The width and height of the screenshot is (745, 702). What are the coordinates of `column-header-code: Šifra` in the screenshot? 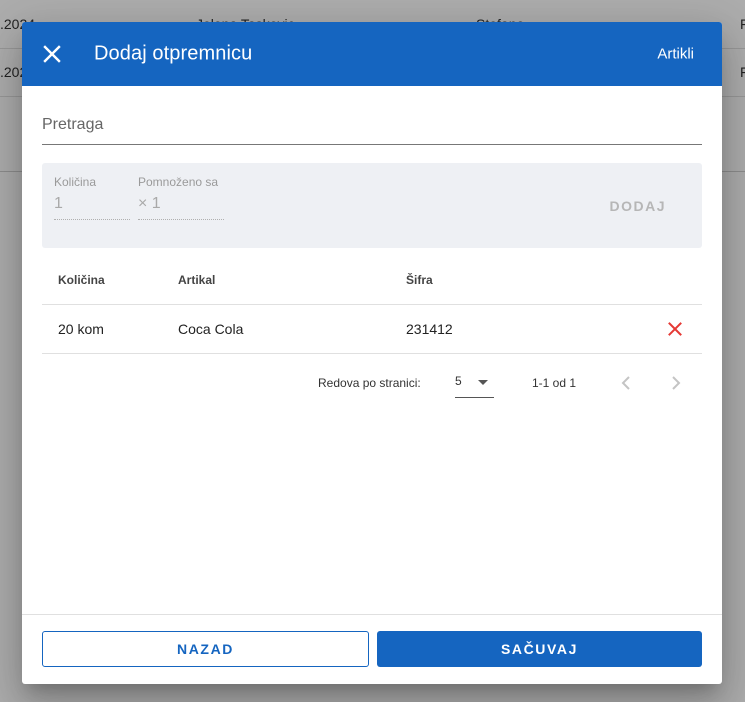 It's located at (419, 280).